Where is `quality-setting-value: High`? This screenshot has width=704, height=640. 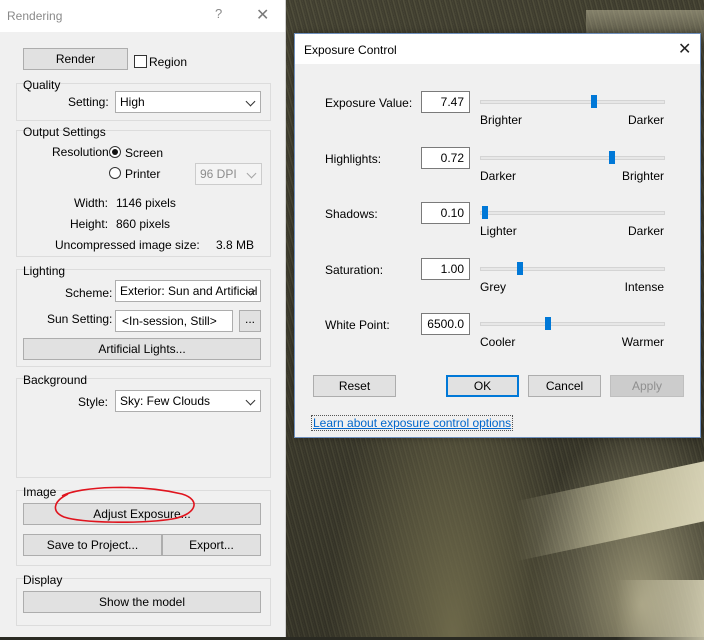 quality-setting-value: High is located at coordinates (132, 102).